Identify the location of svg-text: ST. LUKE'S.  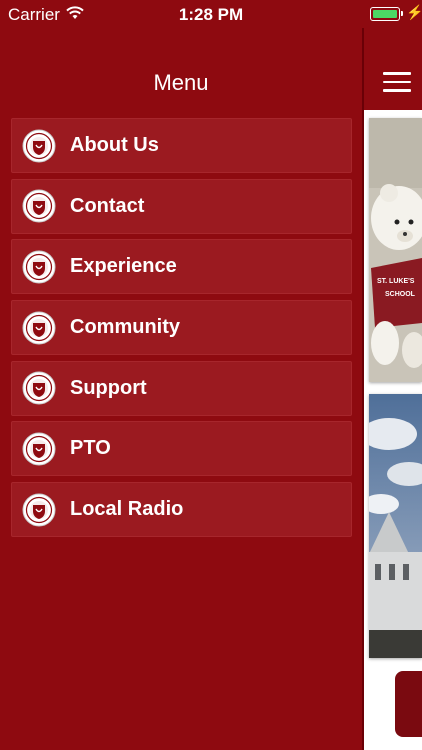
(396, 281).